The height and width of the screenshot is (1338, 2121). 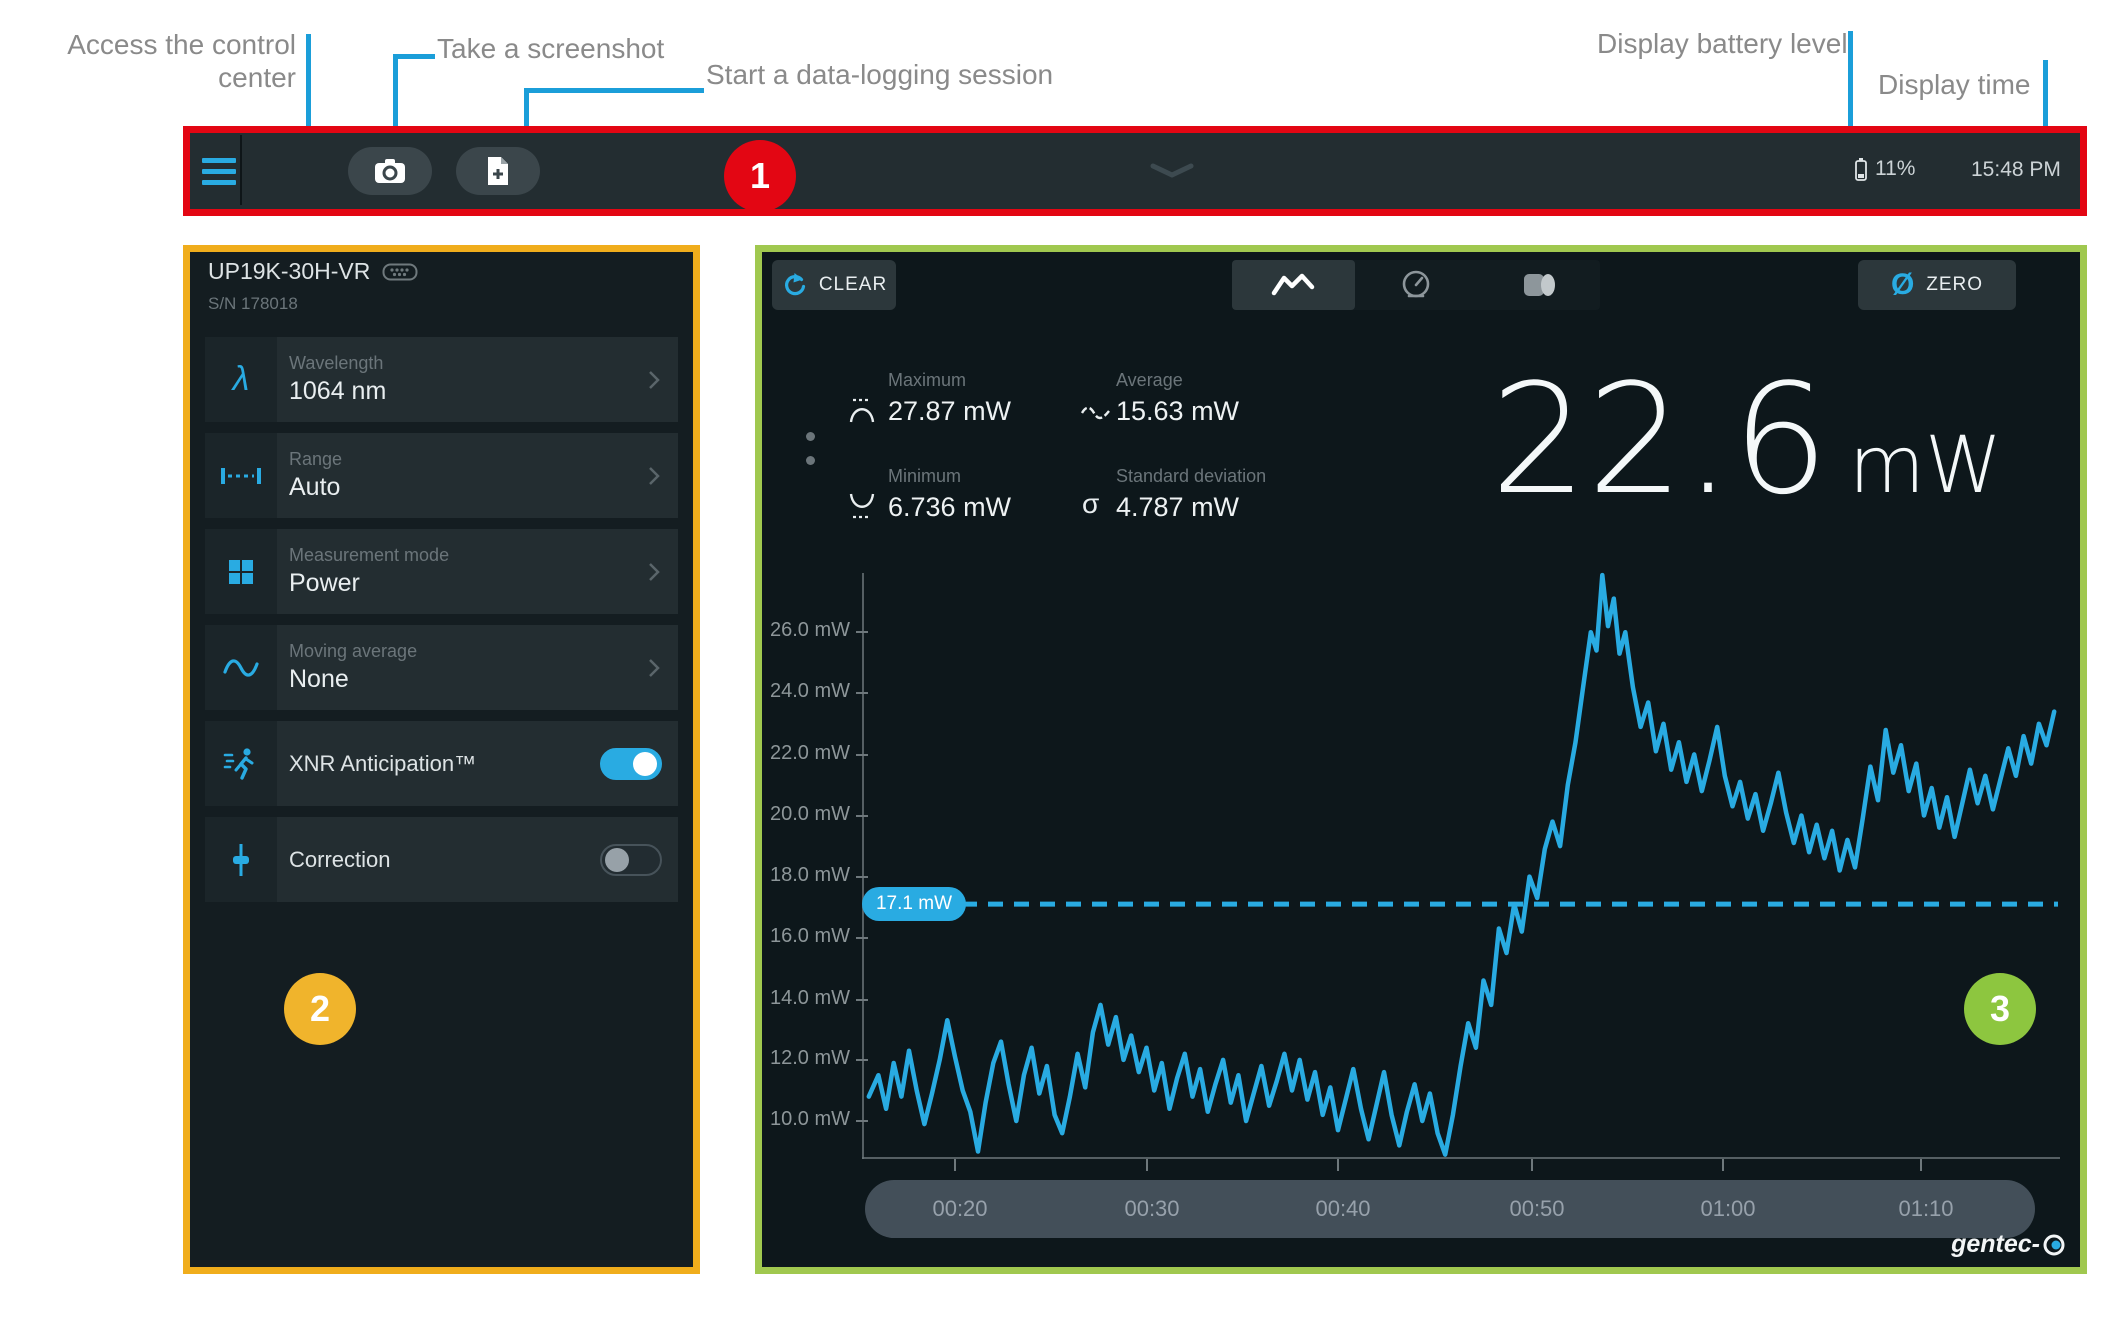 What do you see at coordinates (441, 379) in the screenshot?
I see `setting-wavelength: λ Wavelength 1064 nm` at bounding box center [441, 379].